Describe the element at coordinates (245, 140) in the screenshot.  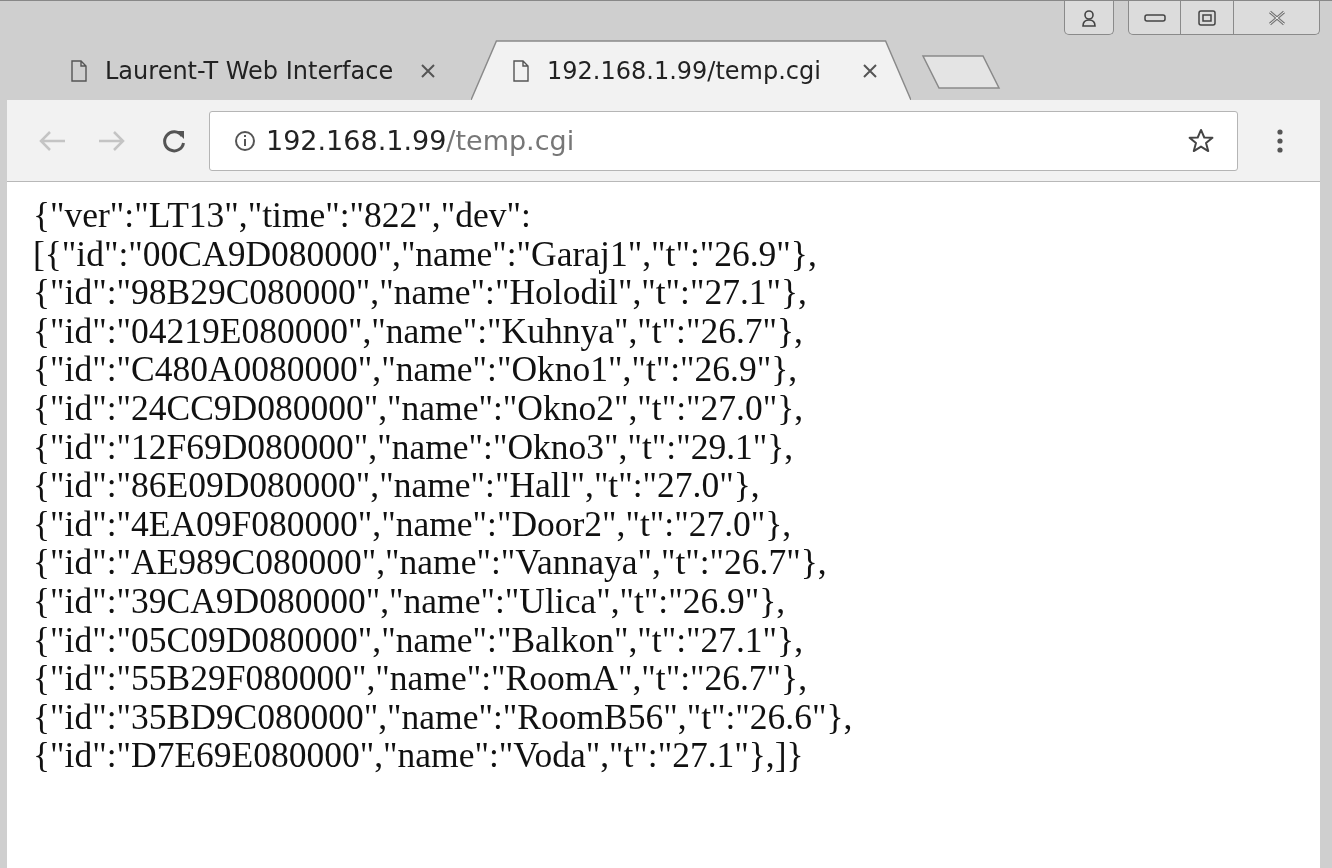
I see `info-icon` at that location.